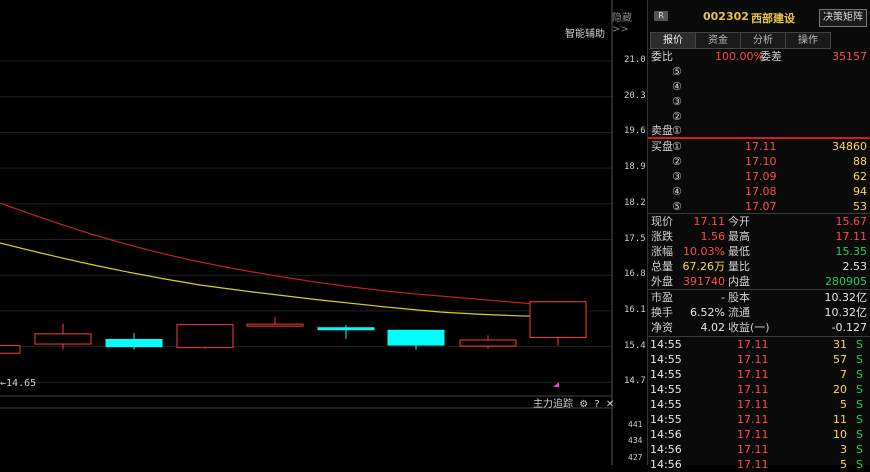 This screenshot has width=870, height=472. What do you see at coordinates (843, 449) in the screenshot?
I see `tick-volume: 3` at bounding box center [843, 449].